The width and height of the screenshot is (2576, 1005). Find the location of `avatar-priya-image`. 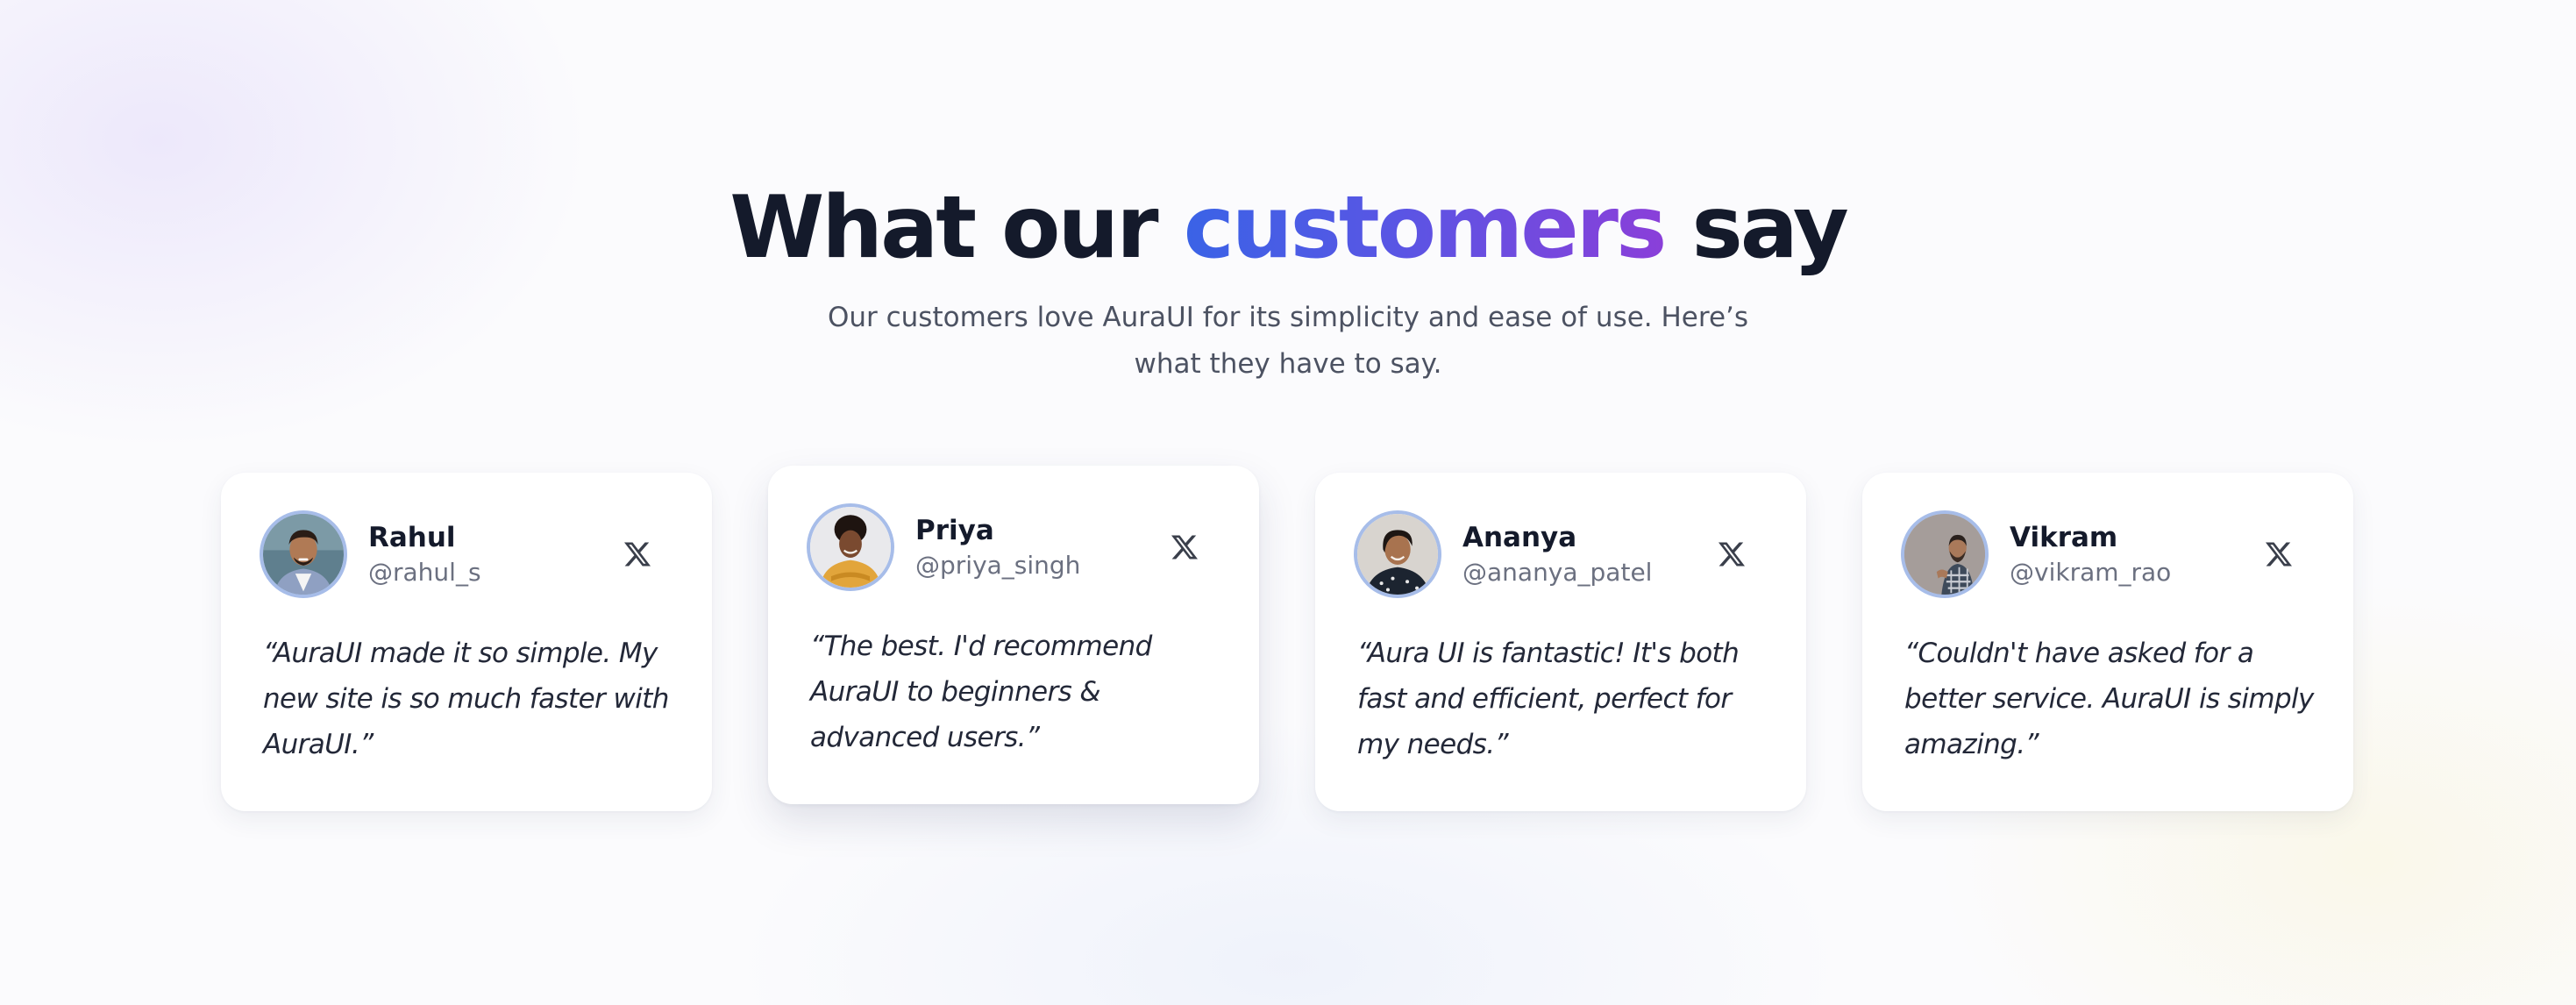

avatar-priya-image is located at coordinates (850, 547).